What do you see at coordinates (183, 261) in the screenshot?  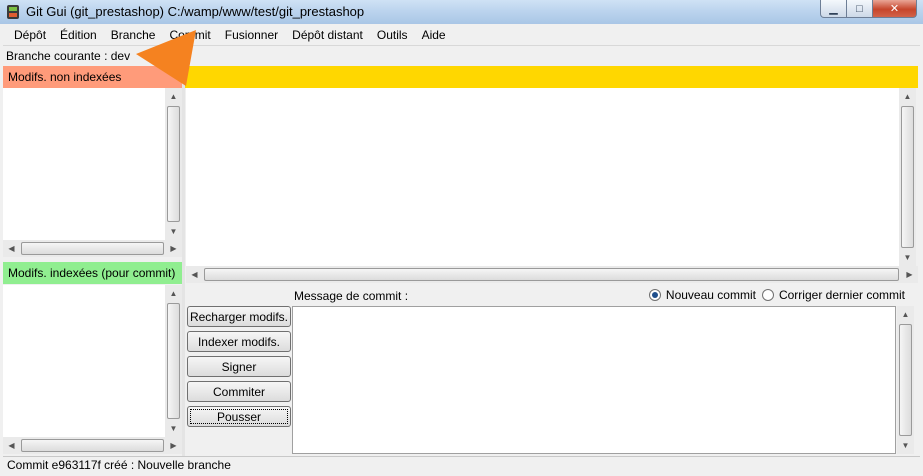 I see `pane-divider` at bounding box center [183, 261].